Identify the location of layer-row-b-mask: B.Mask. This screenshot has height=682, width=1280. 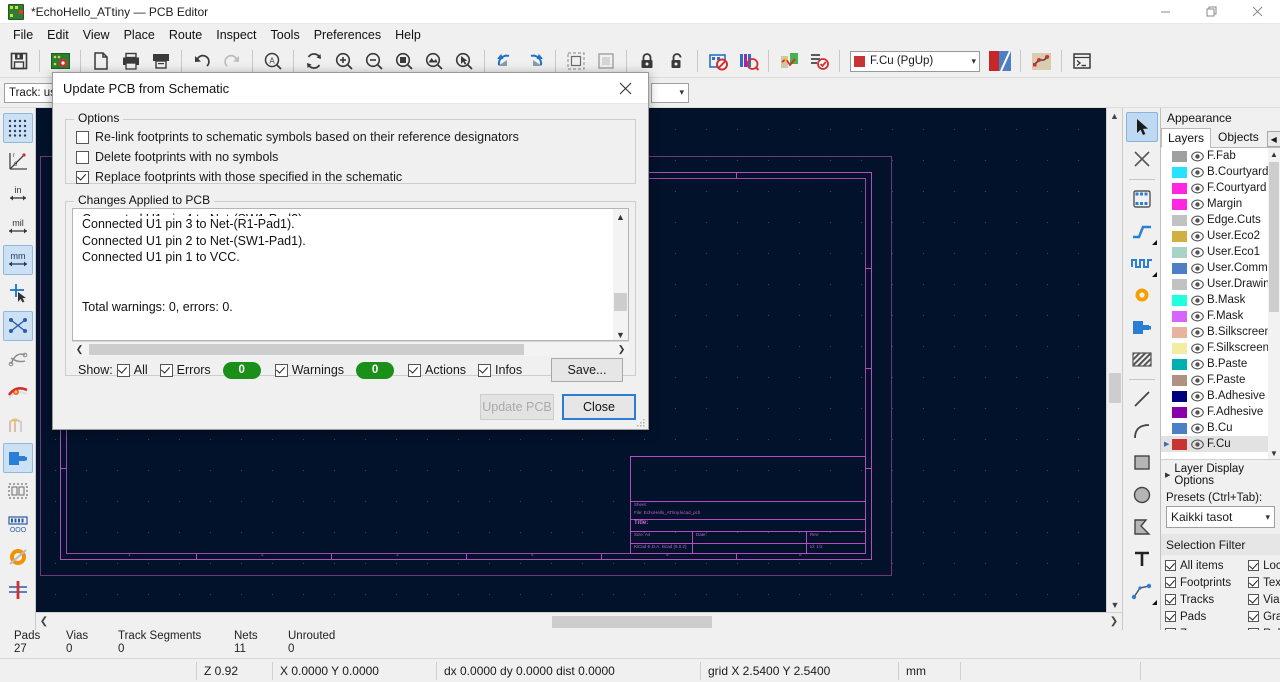
(1220, 300).